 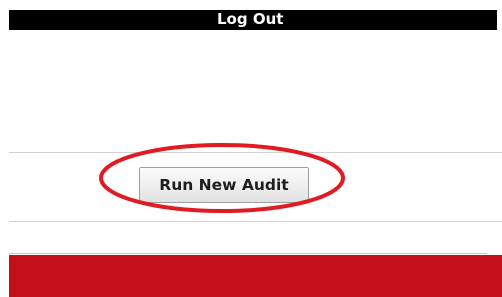 What do you see at coordinates (255, 152) in the screenshot?
I see `divider-top` at bounding box center [255, 152].